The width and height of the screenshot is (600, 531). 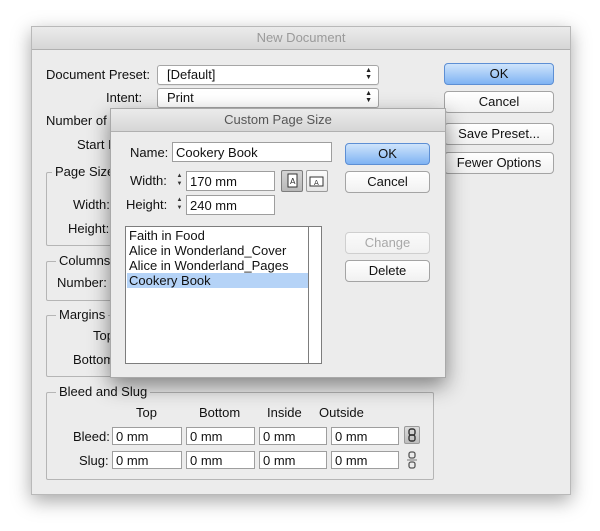 What do you see at coordinates (387, 154) in the screenshot?
I see `sheet-ok-button: OK` at bounding box center [387, 154].